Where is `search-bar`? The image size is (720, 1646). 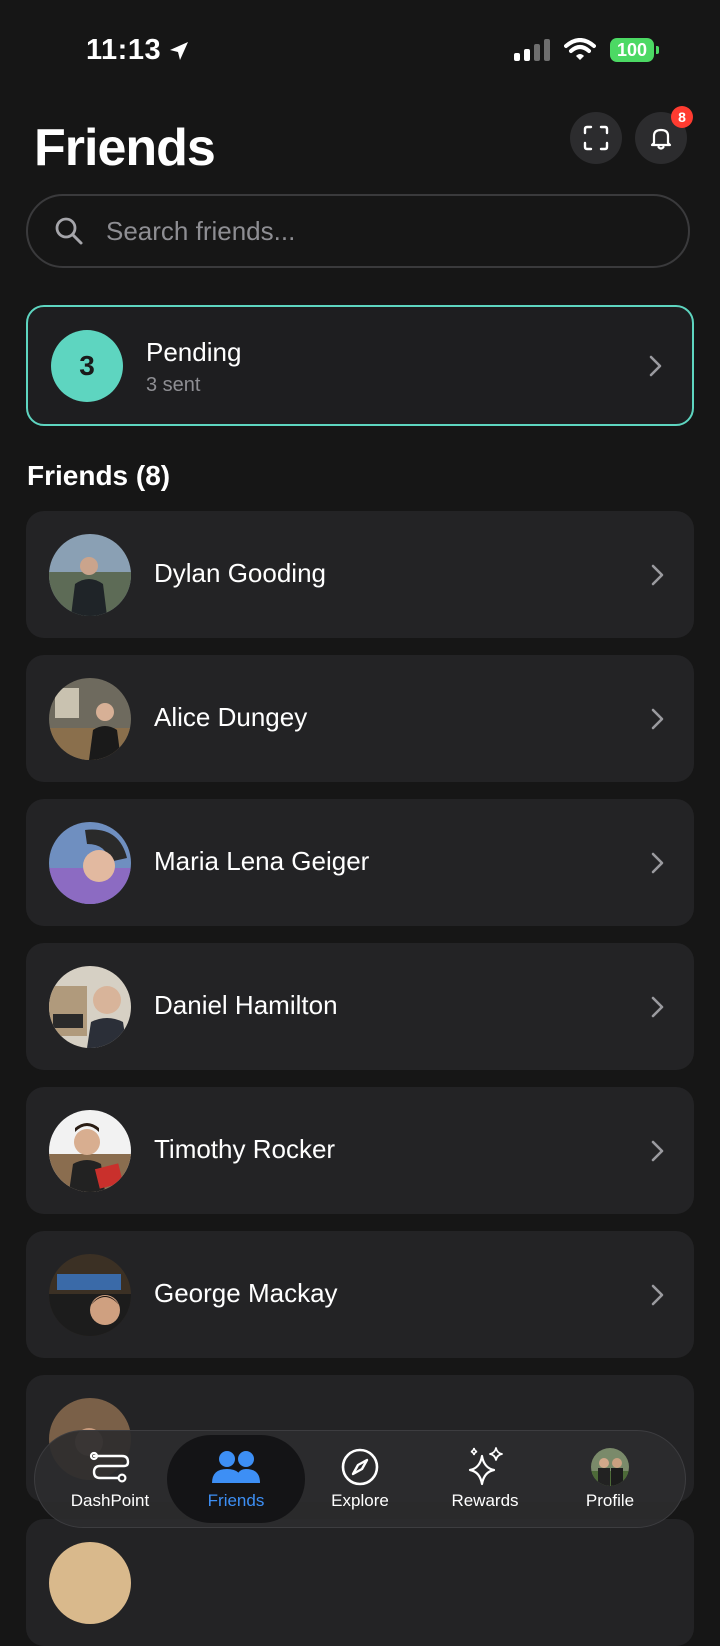 search-bar is located at coordinates (358, 231).